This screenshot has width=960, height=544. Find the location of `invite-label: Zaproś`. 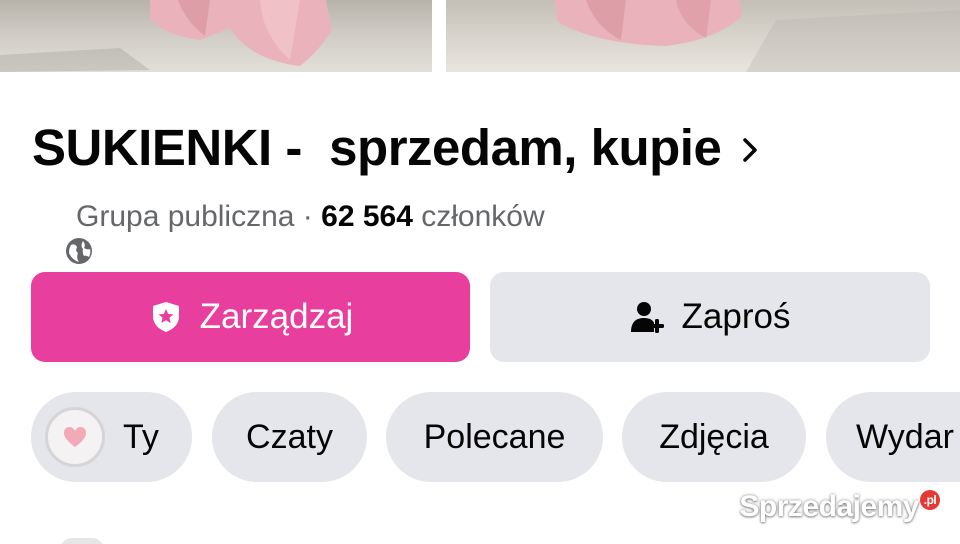

invite-label: Zaproś is located at coordinates (736, 316).